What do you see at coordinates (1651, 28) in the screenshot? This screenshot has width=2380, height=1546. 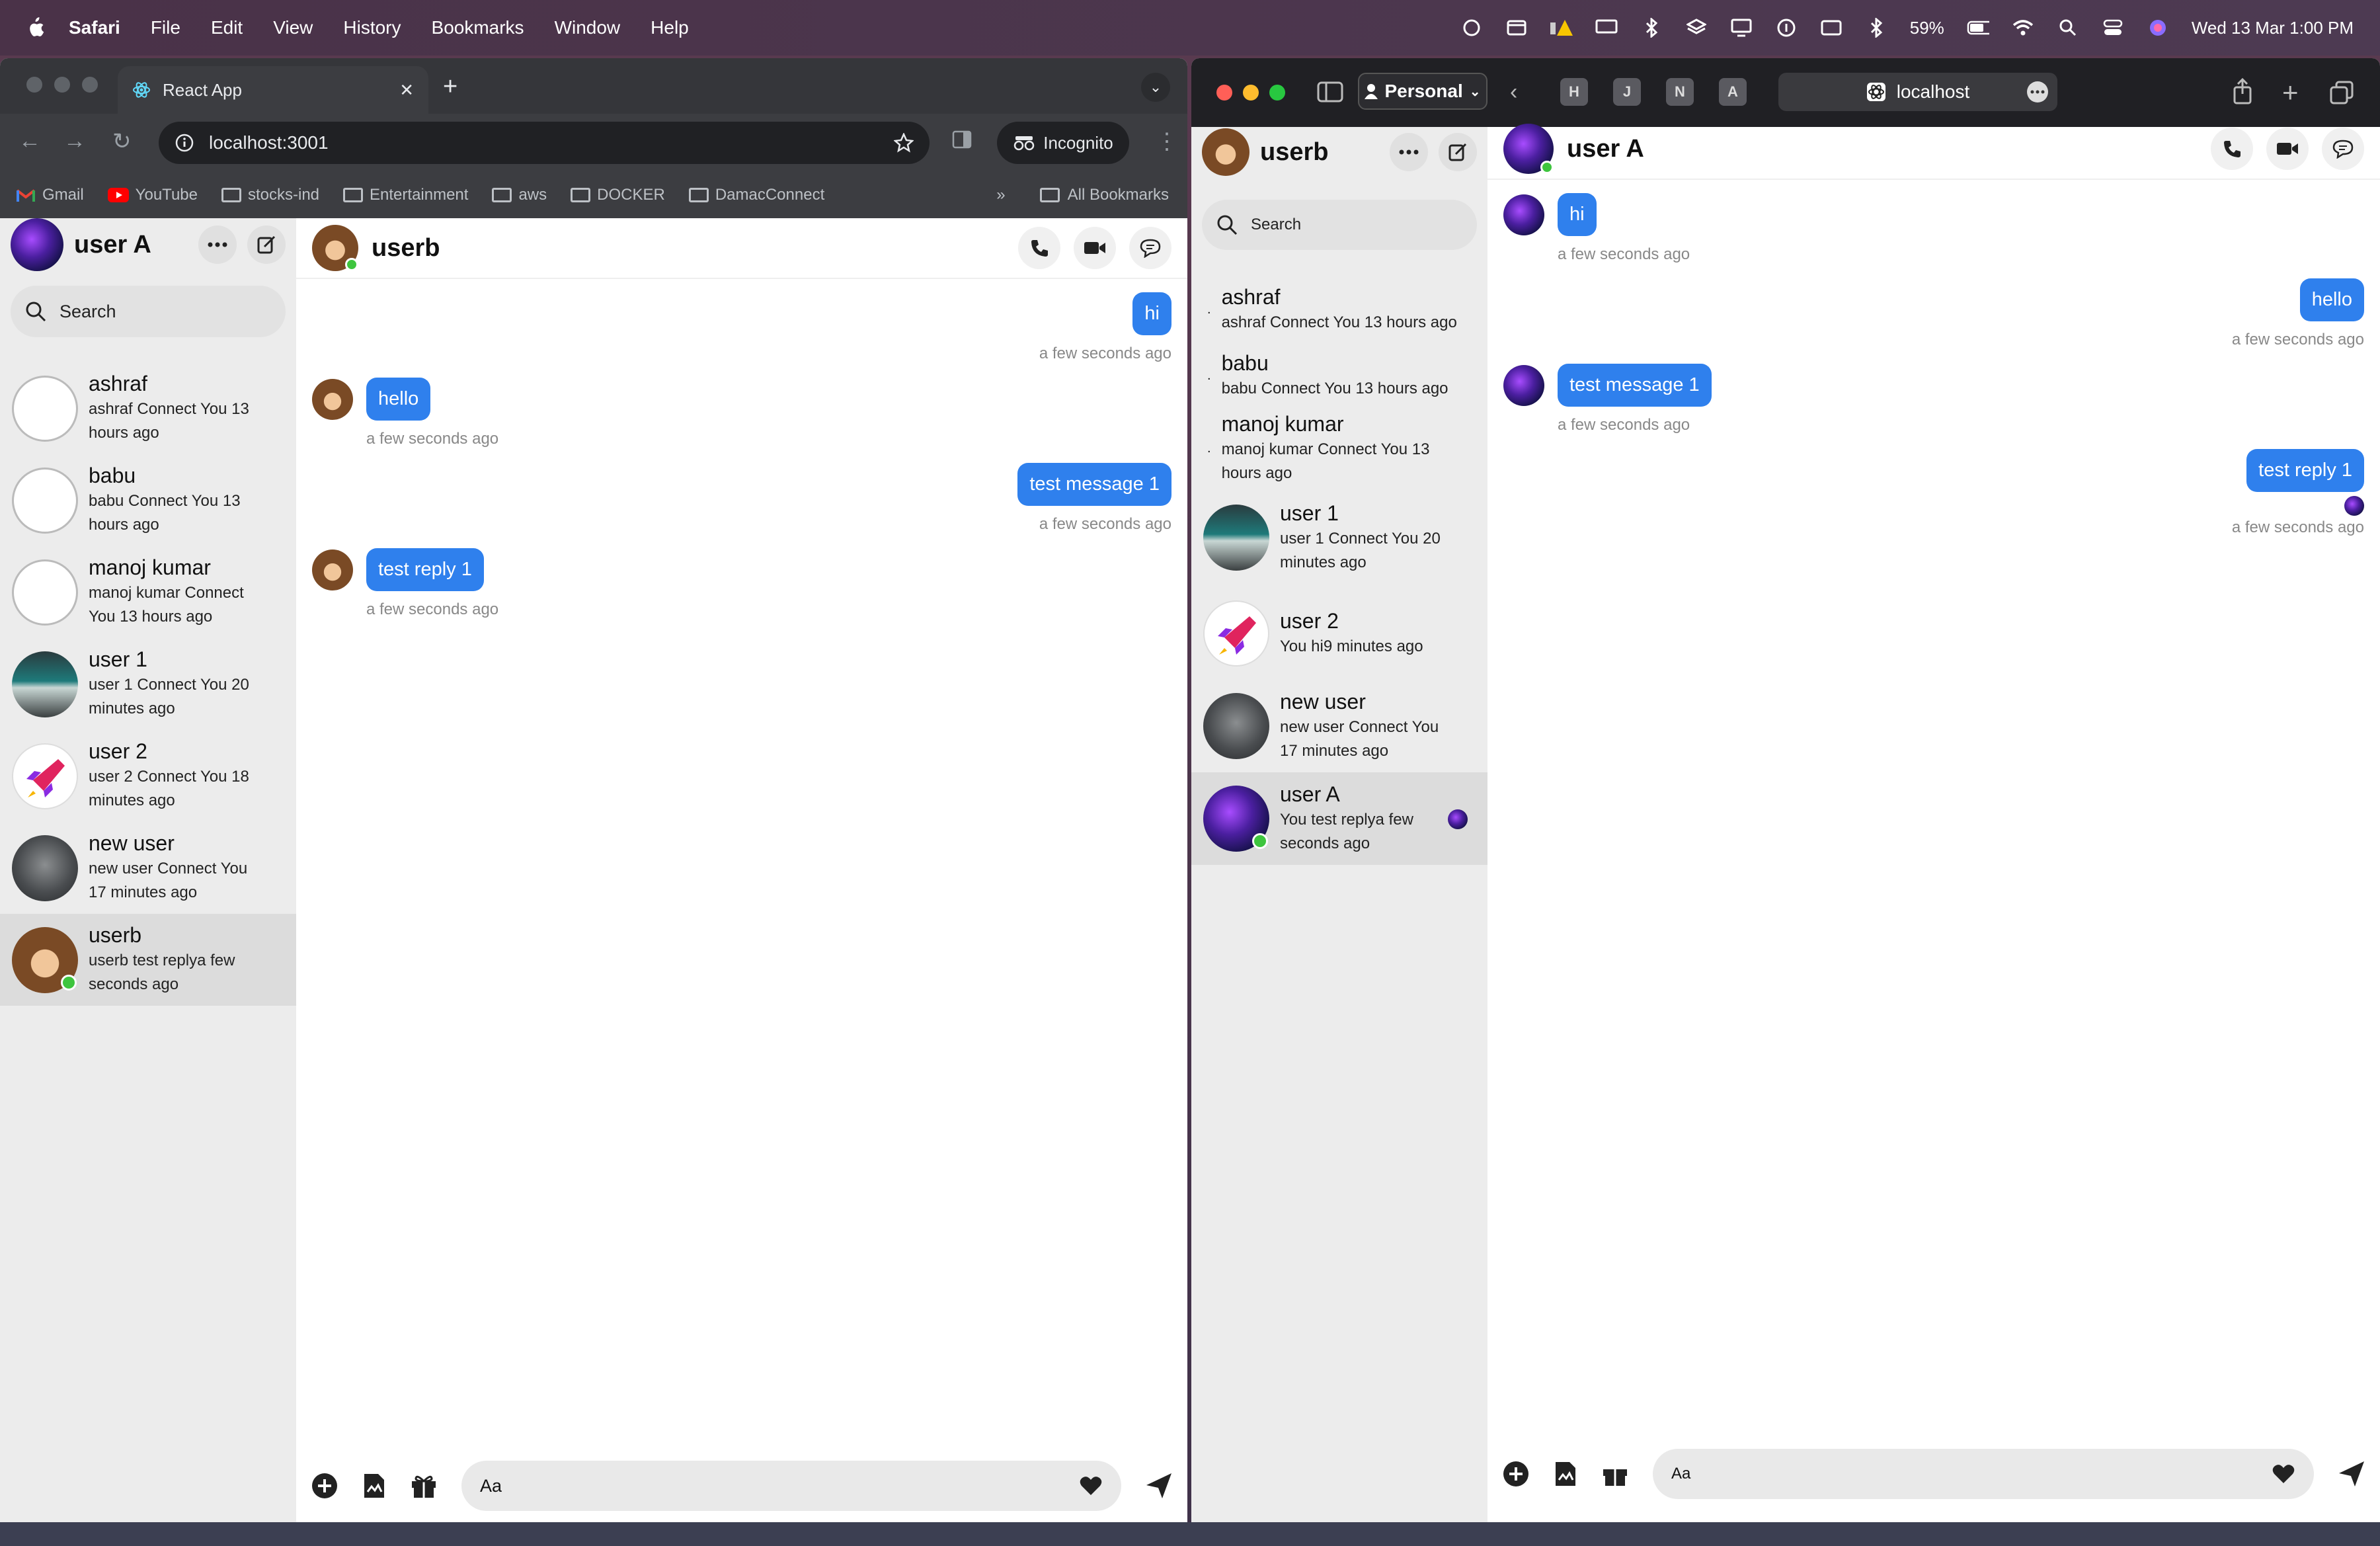 I see `bluetooth-alt-icon` at bounding box center [1651, 28].